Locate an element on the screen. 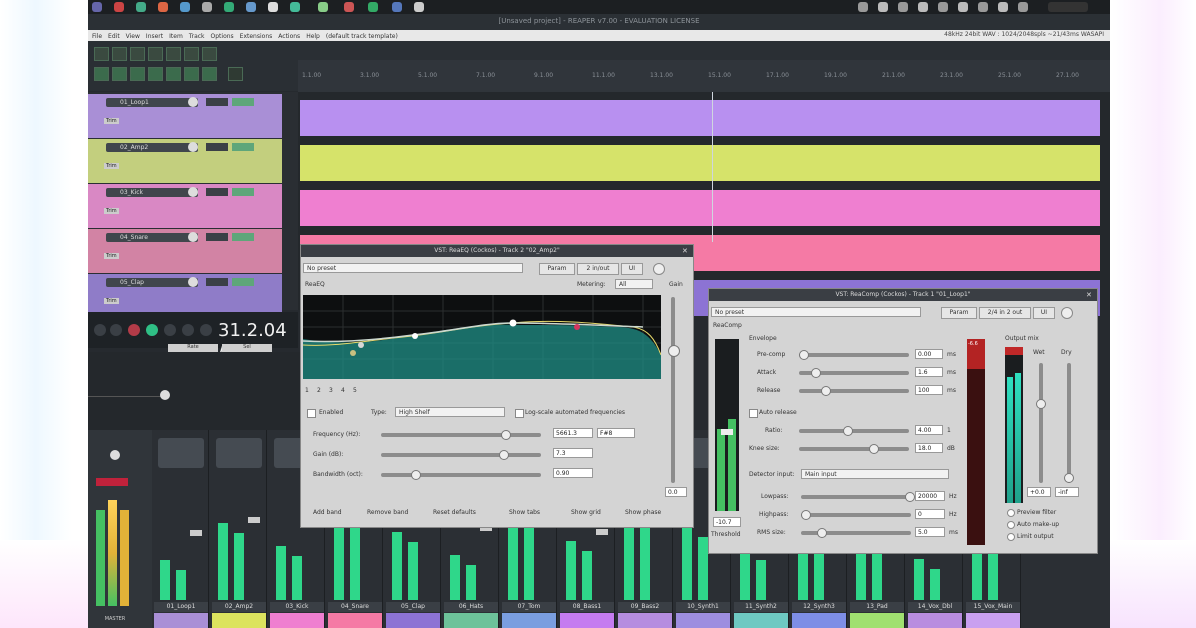  eq-gain-db-field: 7.3 is located at coordinates (573, 453).